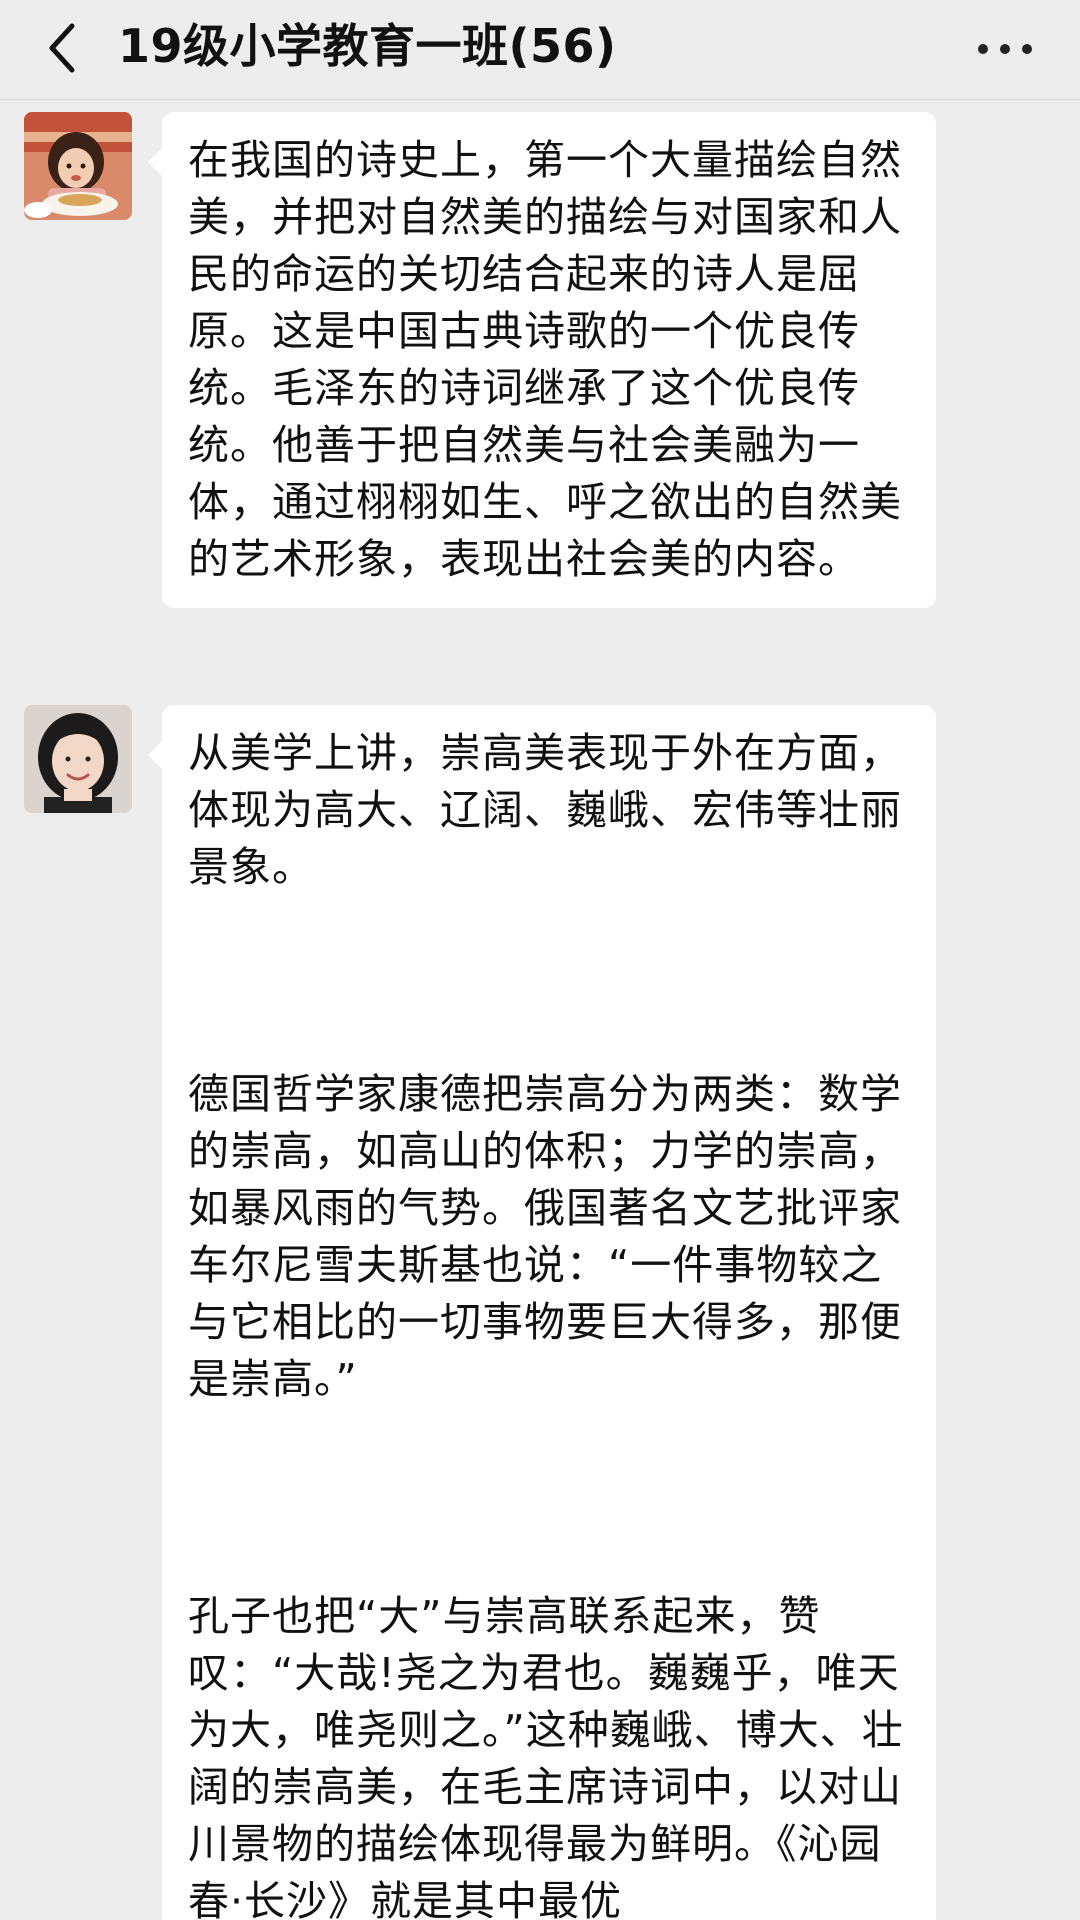  Describe the element at coordinates (545, 810) in the screenshot. I see `message-text: 从美学上讲，崇高美表现于外在方面，体现为高大、辽阔、巍峨、宏伟等壮丽景象。` at that location.